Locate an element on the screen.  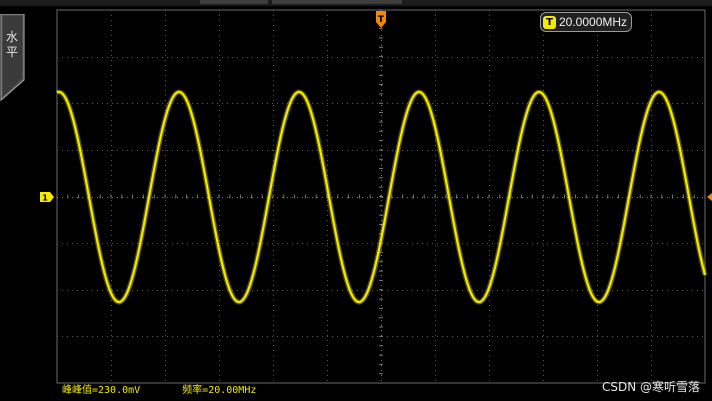
trigger-frequency-readout: T 20.0000MHz is located at coordinates (586, 22).